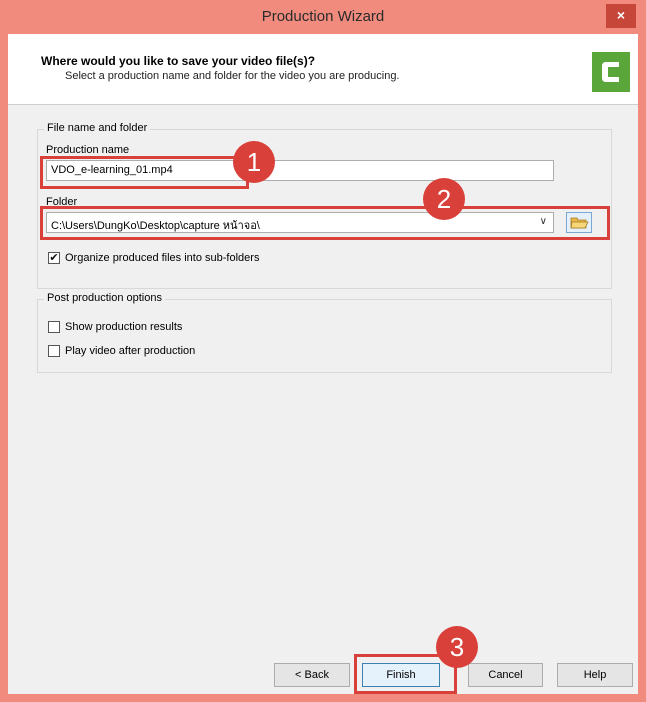  What do you see at coordinates (104, 298) in the screenshot?
I see `post-group-legend: Post production options` at bounding box center [104, 298].